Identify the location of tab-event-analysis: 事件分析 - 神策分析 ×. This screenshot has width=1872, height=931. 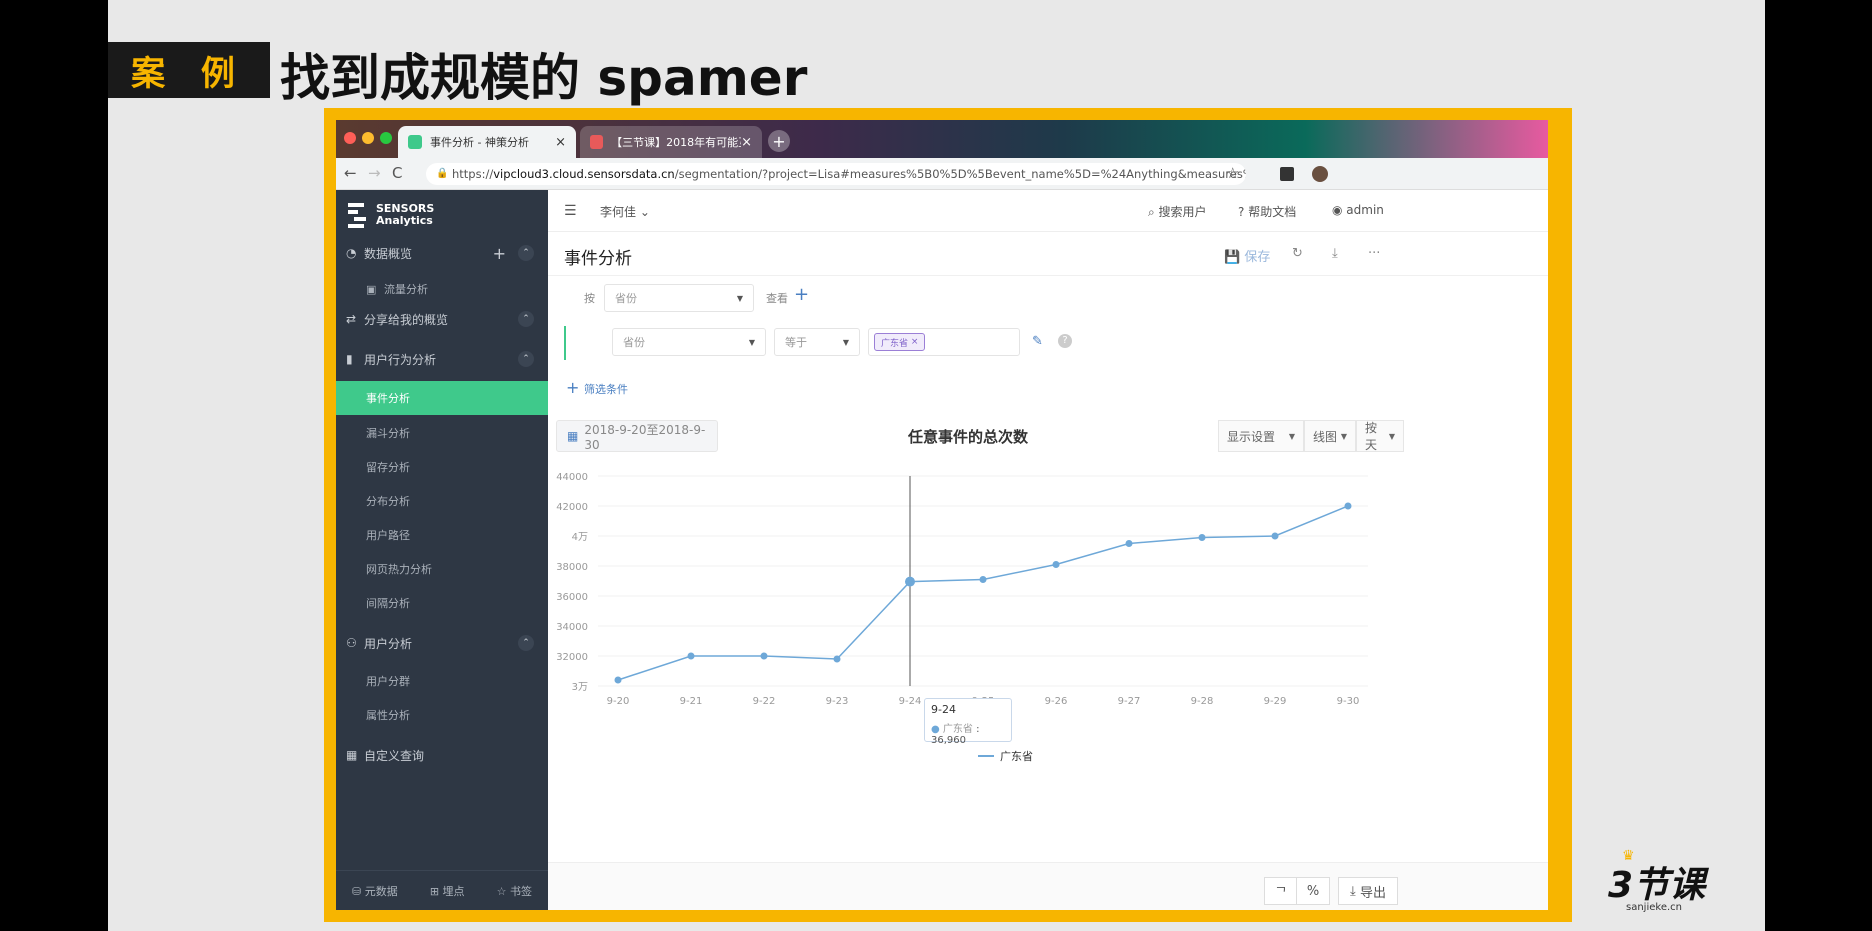
(487, 142).